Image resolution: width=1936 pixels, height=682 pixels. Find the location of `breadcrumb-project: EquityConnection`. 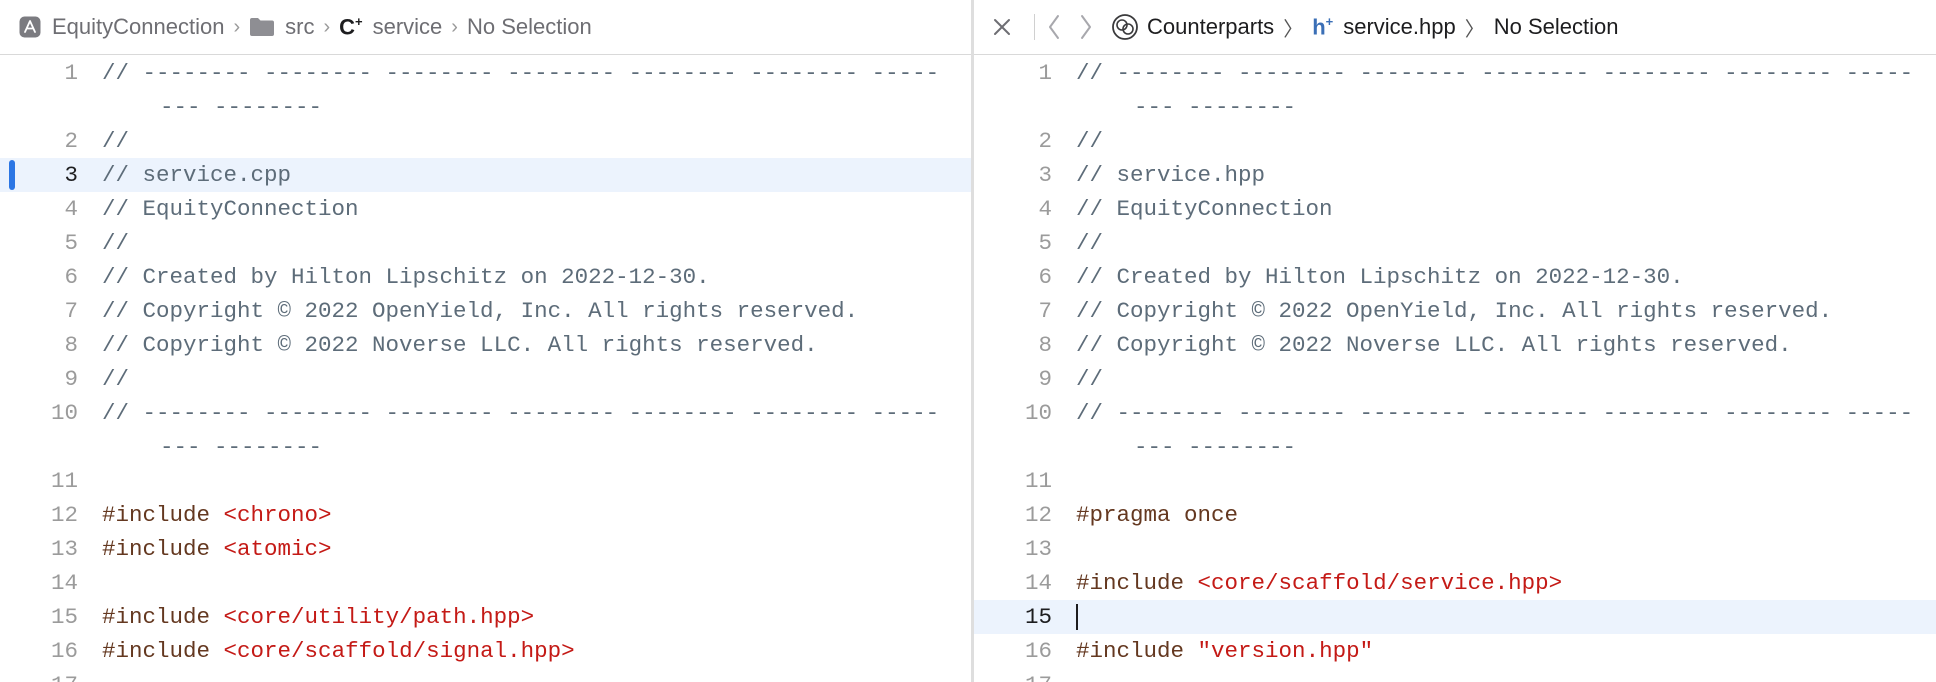

breadcrumb-project: EquityConnection is located at coordinates (121, 27).